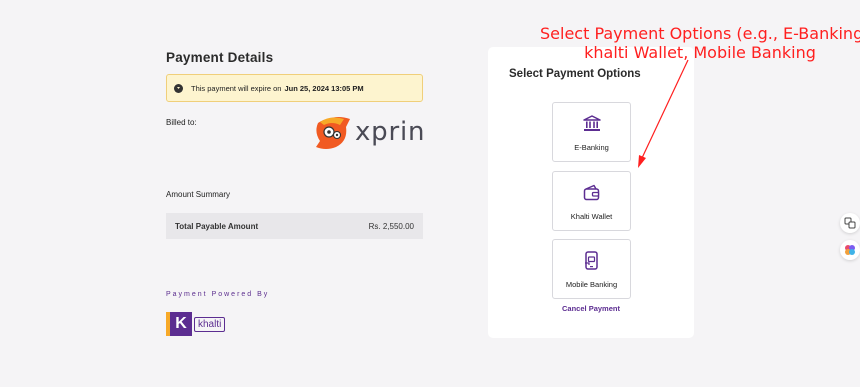 Image resolution: width=860 pixels, height=387 pixels. I want to click on payment-details-title: Payment Details, so click(220, 57).